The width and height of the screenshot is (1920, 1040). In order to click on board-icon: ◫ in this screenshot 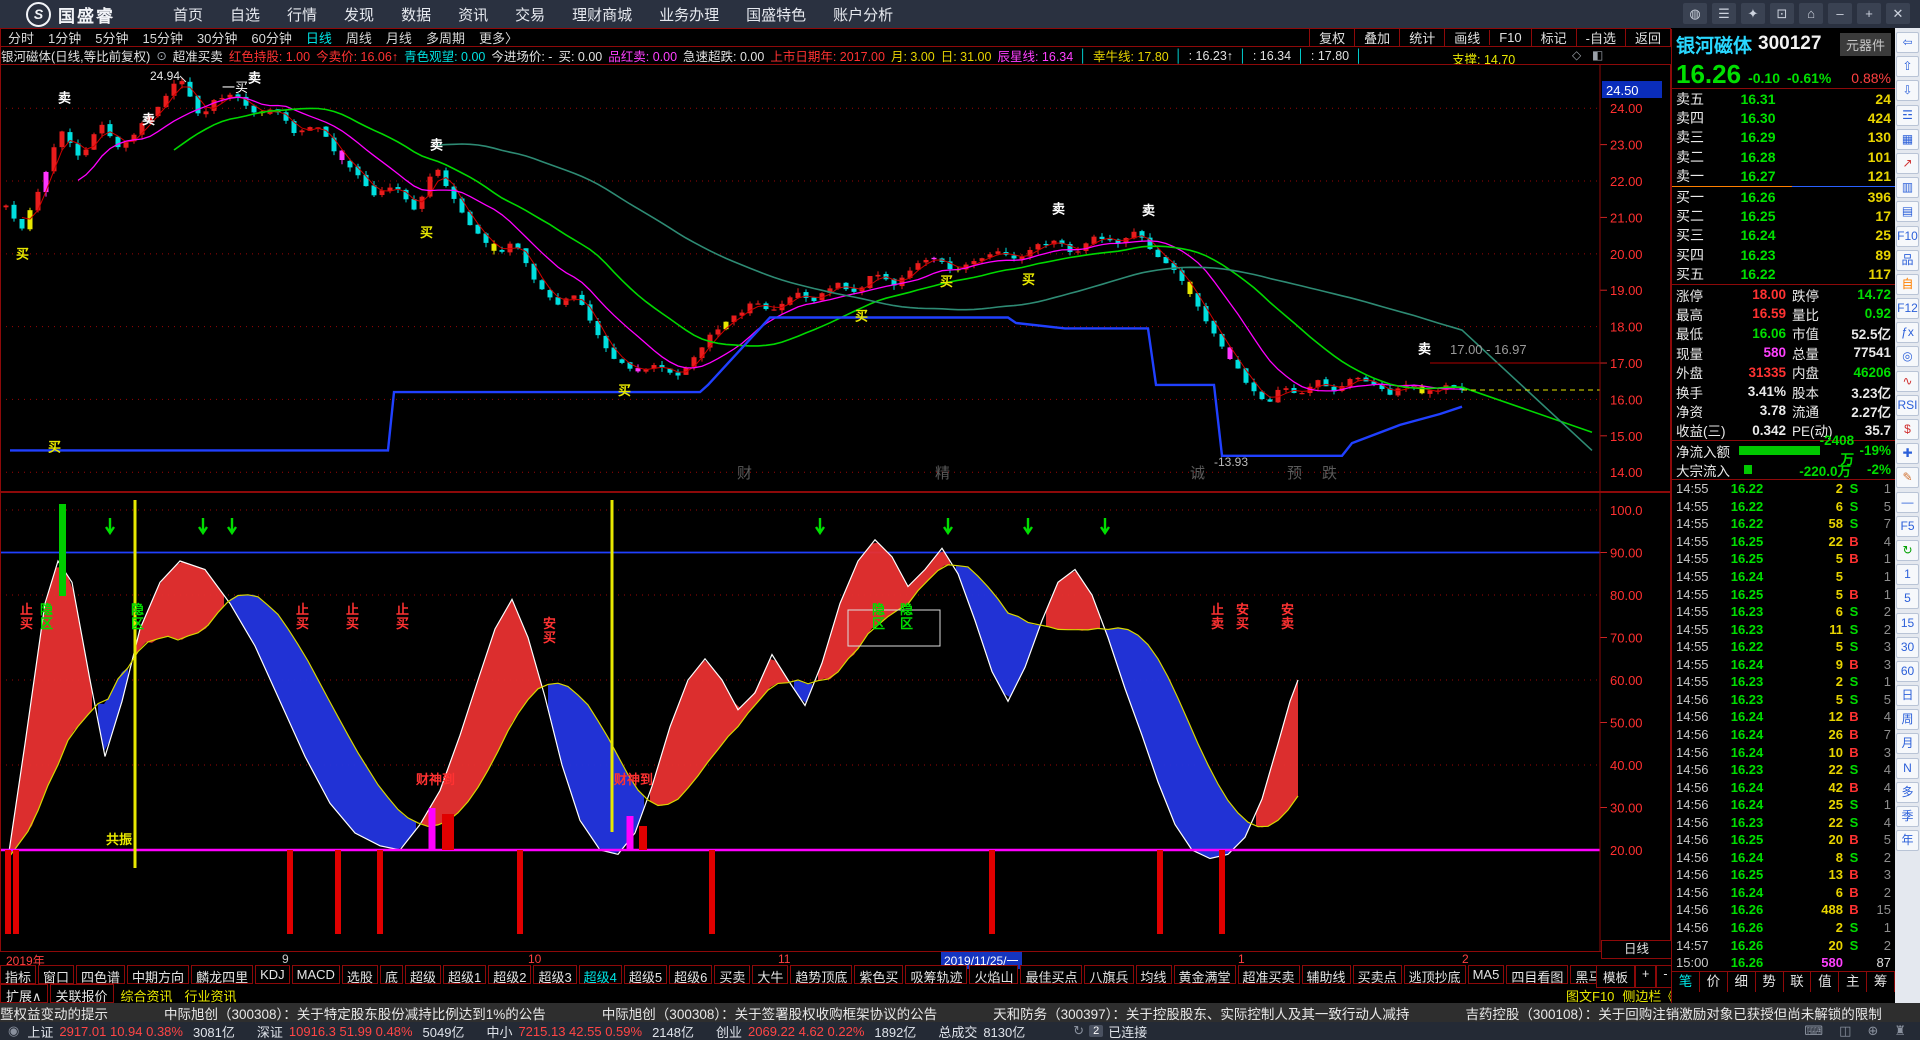, I will do `click(1845, 1031)`.